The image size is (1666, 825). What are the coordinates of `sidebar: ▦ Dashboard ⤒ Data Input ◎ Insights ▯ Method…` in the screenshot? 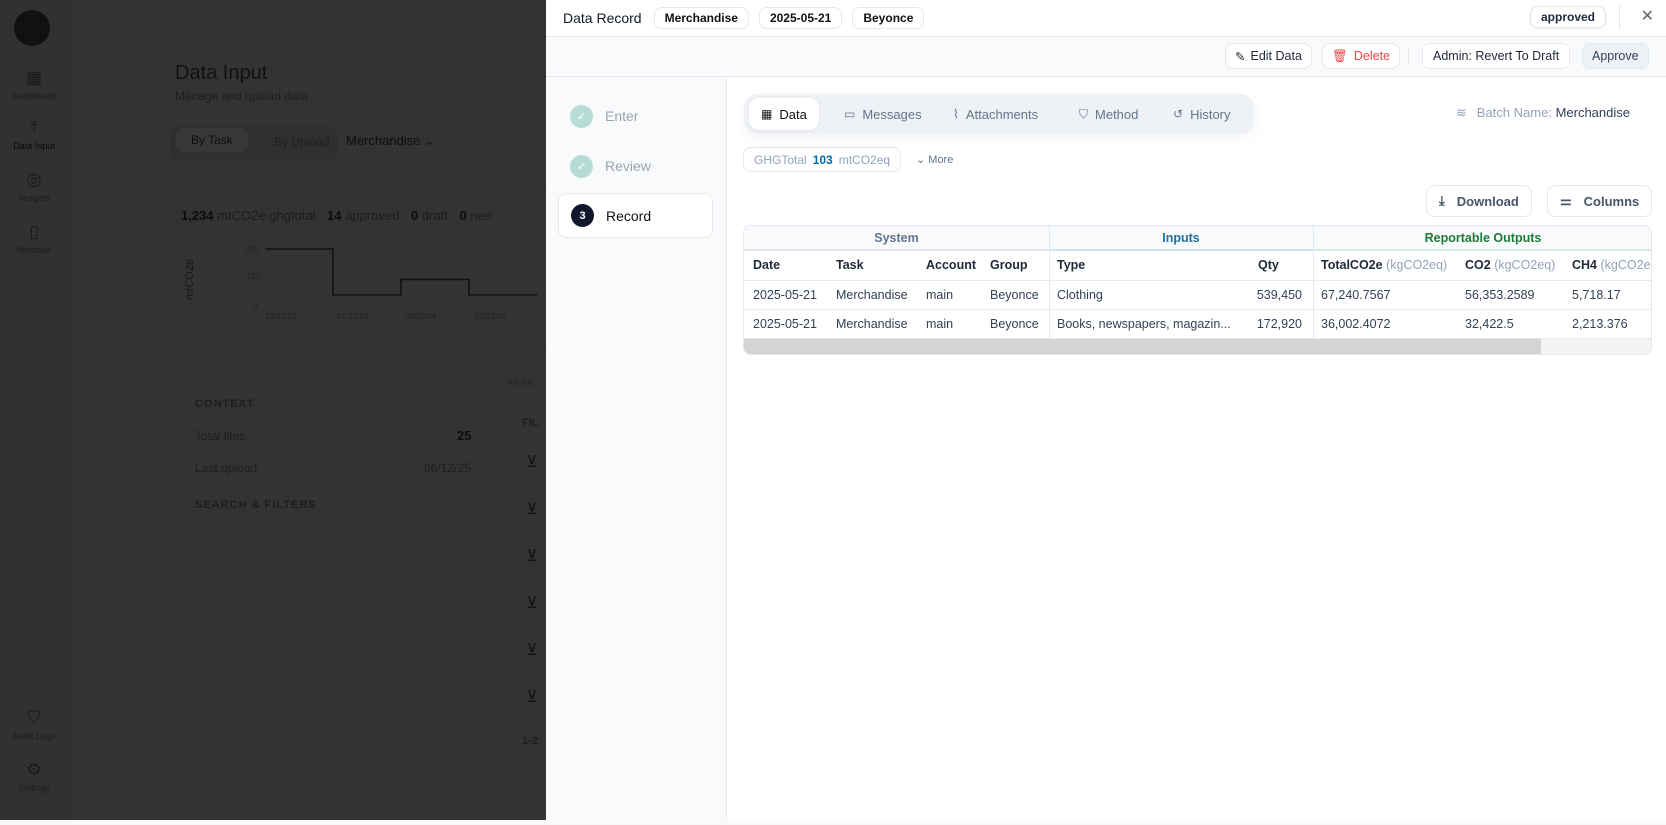 It's located at (35, 410).